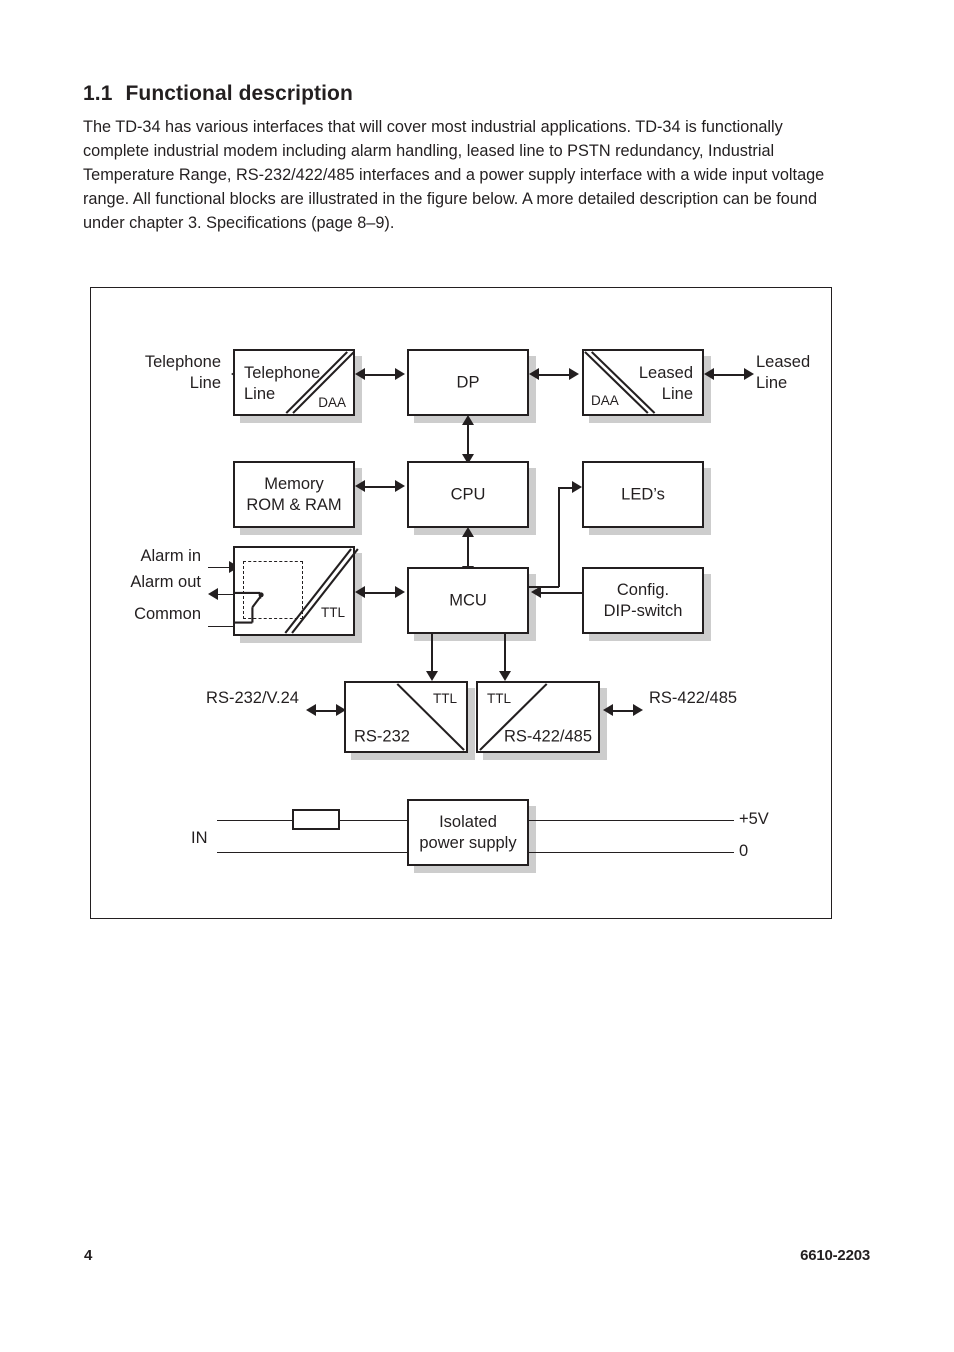 The image size is (954, 1352). I want to click on memory-to-cpu-arrow-left, so click(360, 486).